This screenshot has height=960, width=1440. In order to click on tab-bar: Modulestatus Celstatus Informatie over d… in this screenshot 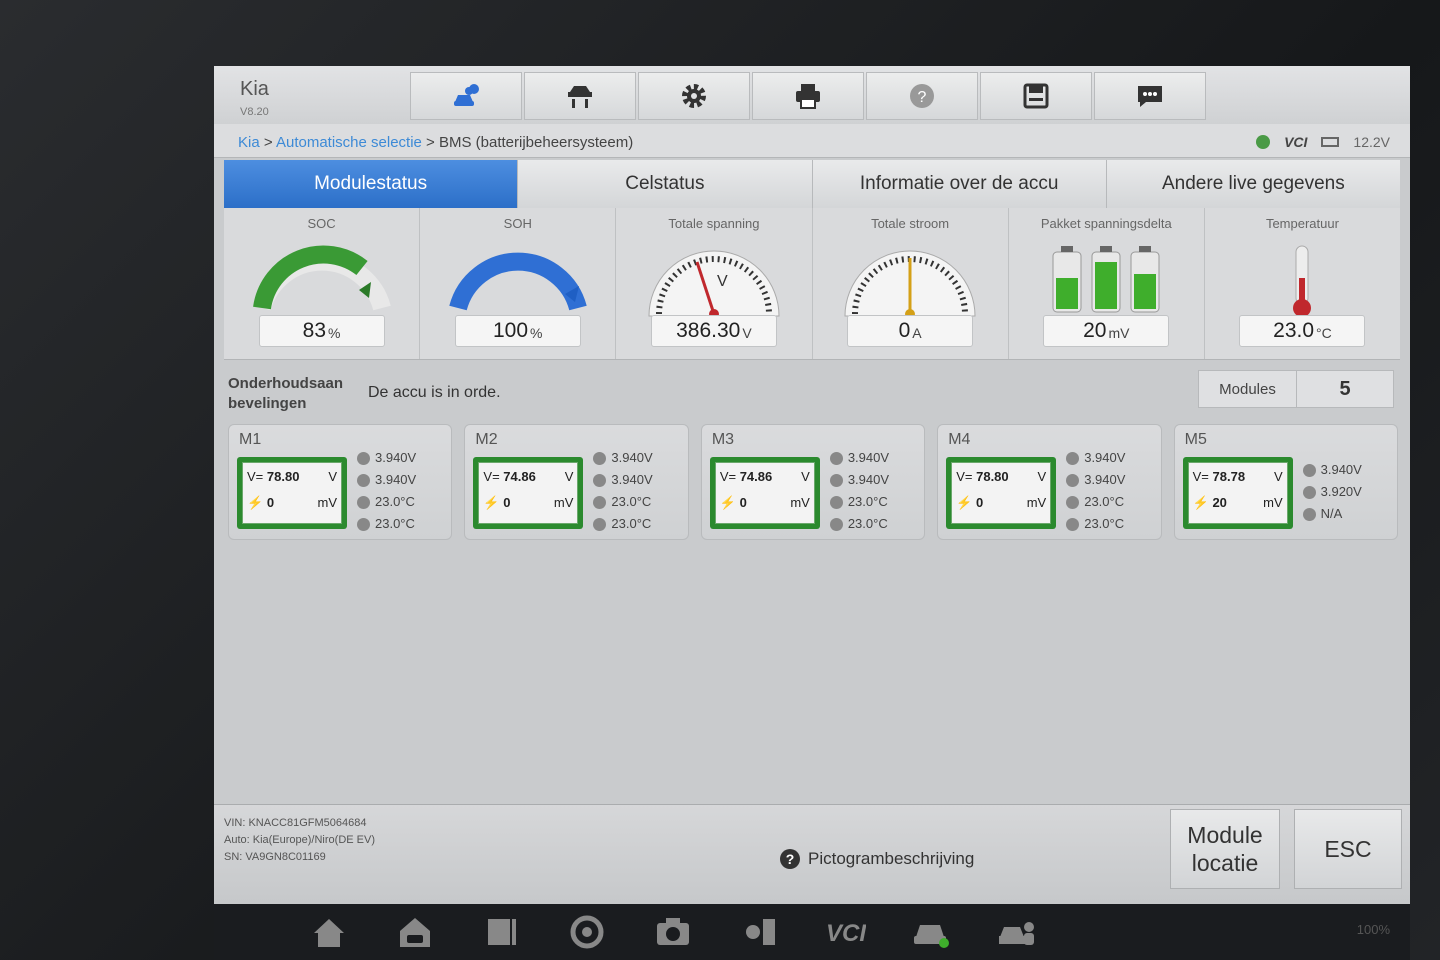, I will do `click(812, 184)`.